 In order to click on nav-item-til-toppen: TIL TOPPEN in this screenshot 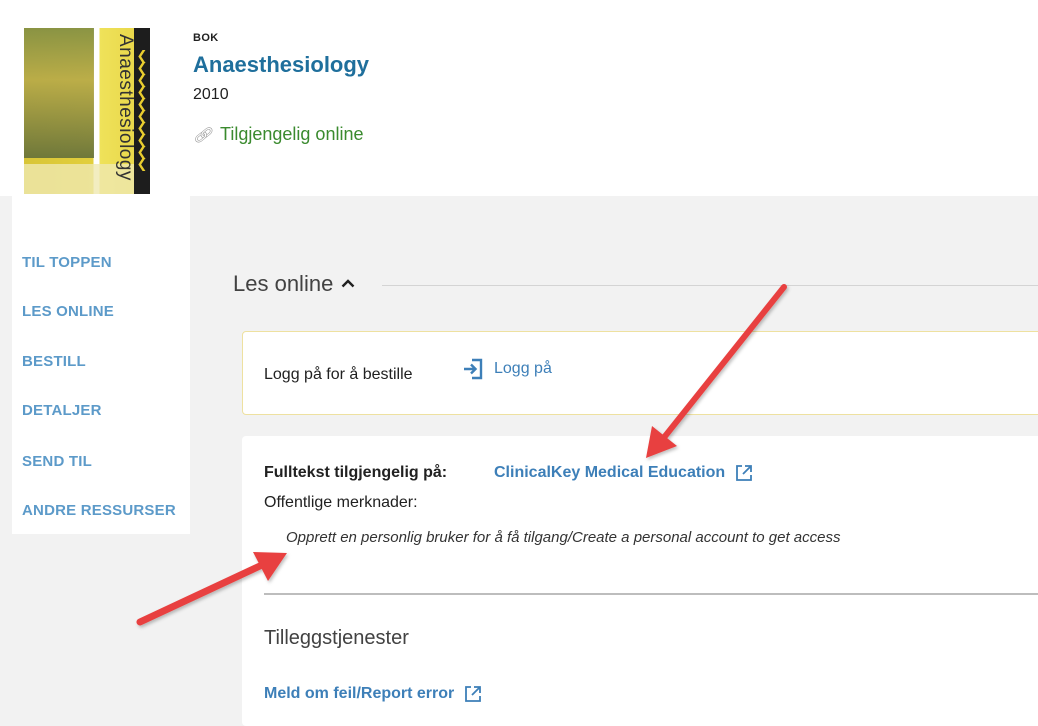, I will do `click(67, 262)`.